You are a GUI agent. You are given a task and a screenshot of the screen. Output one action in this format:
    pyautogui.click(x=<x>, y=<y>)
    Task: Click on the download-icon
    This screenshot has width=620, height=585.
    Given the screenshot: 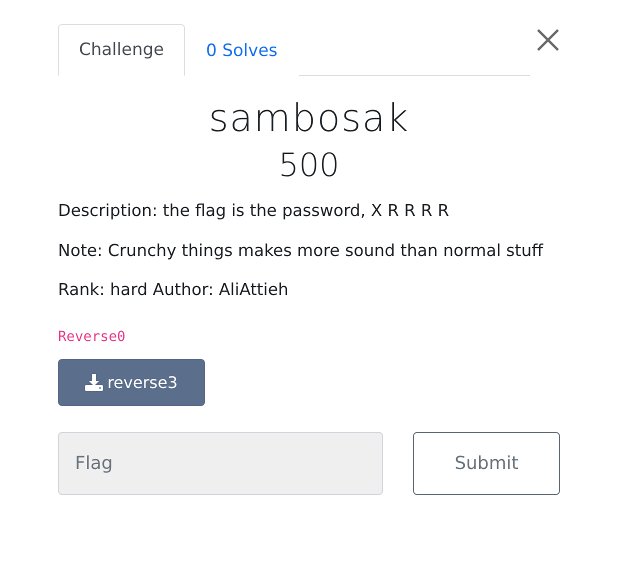 What is the action you would take?
    pyautogui.click(x=94, y=382)
    